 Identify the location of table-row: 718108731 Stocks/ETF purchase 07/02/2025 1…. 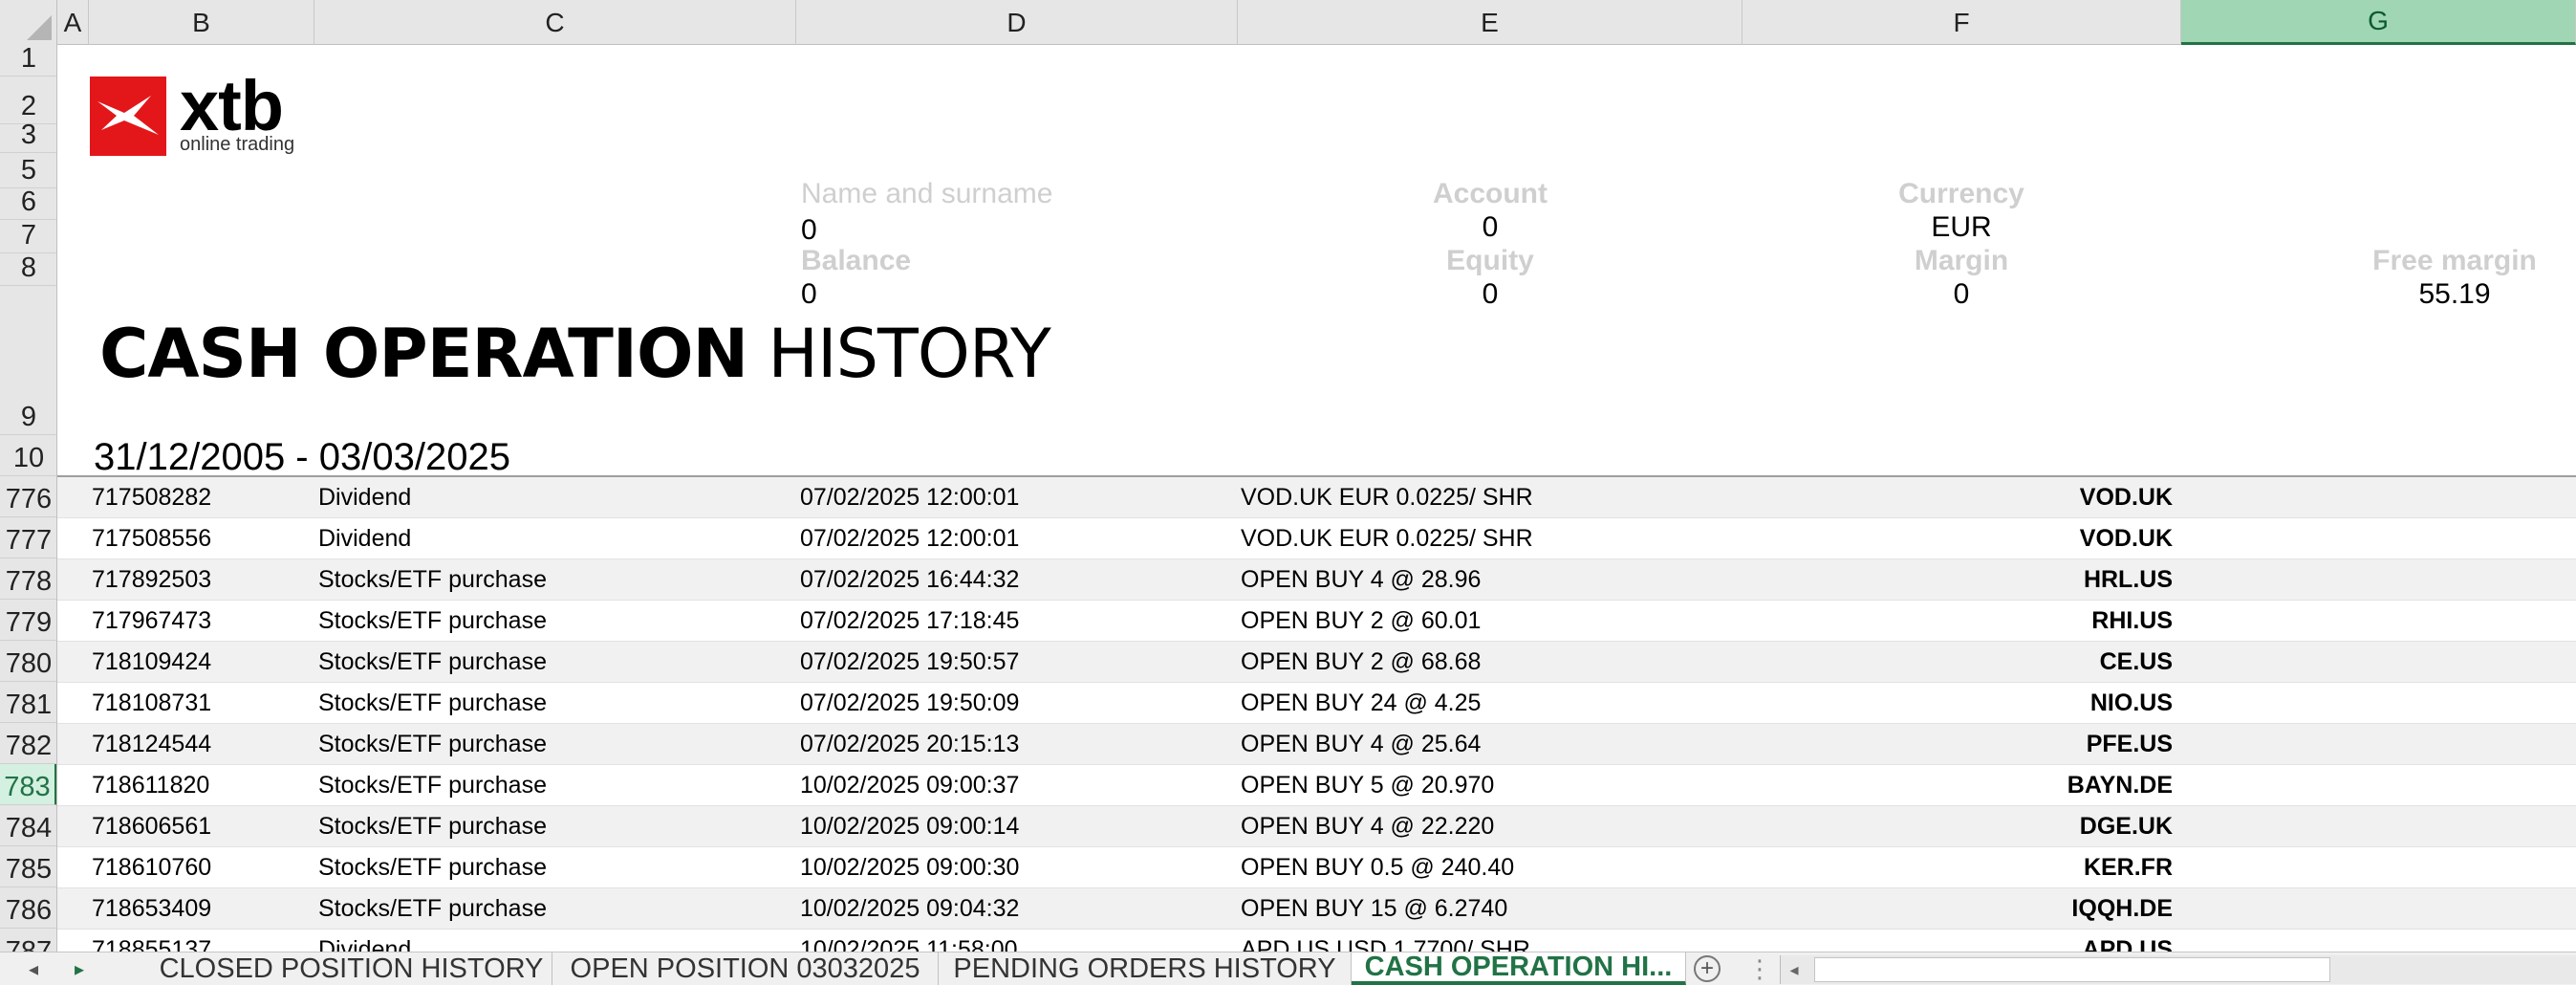
(1316, 703).